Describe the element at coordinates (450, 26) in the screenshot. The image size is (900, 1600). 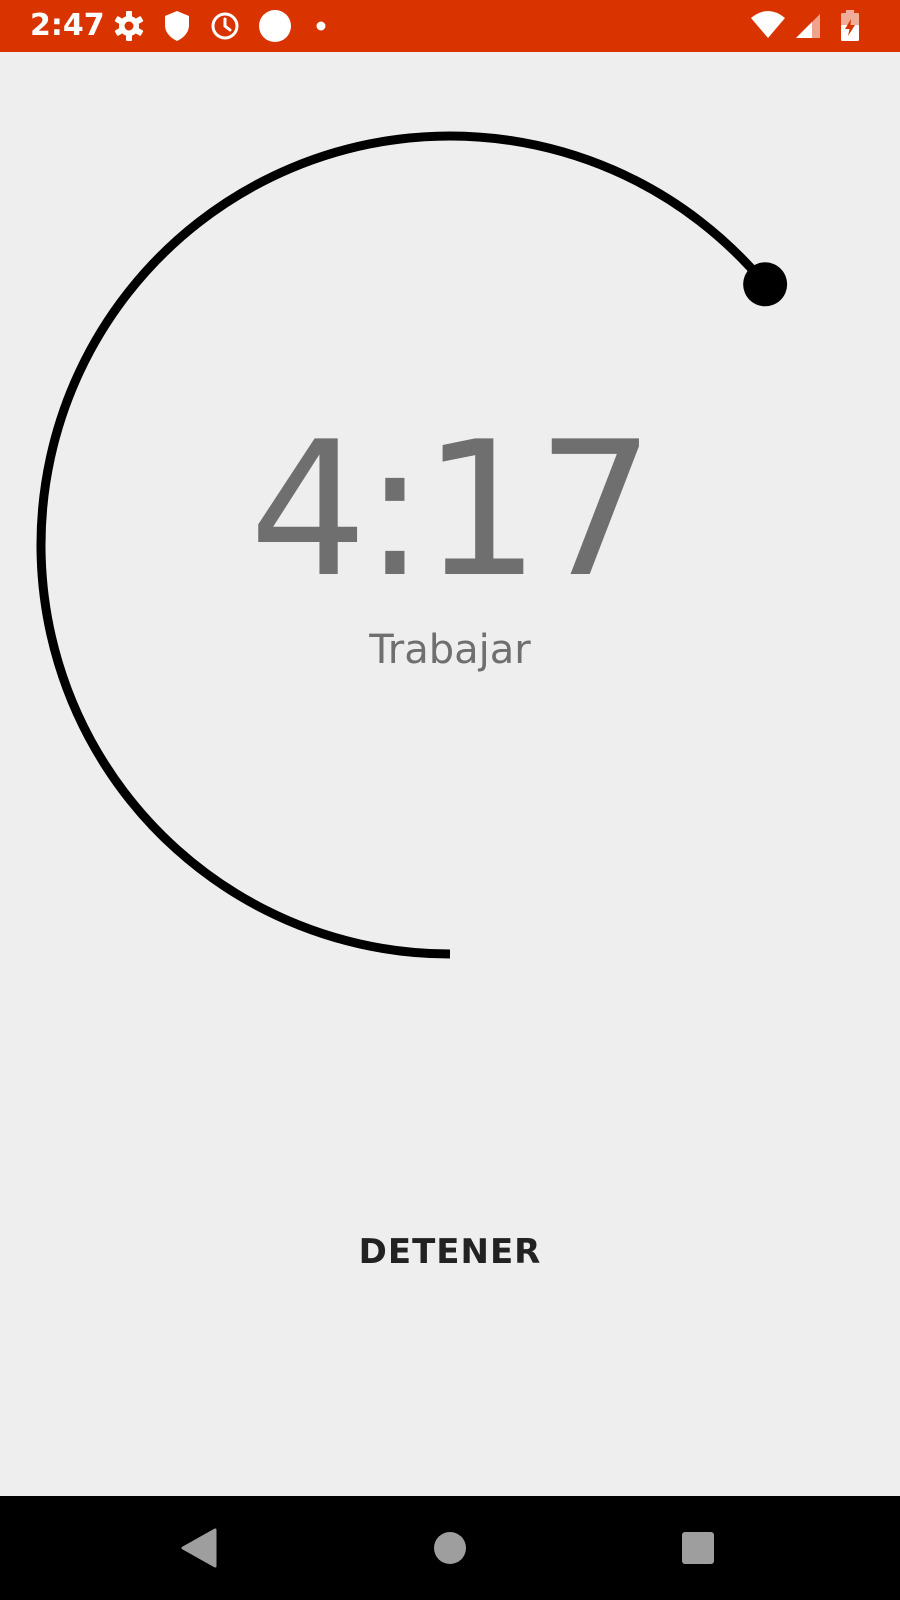
I see `status-bar: 2:47` at that location.